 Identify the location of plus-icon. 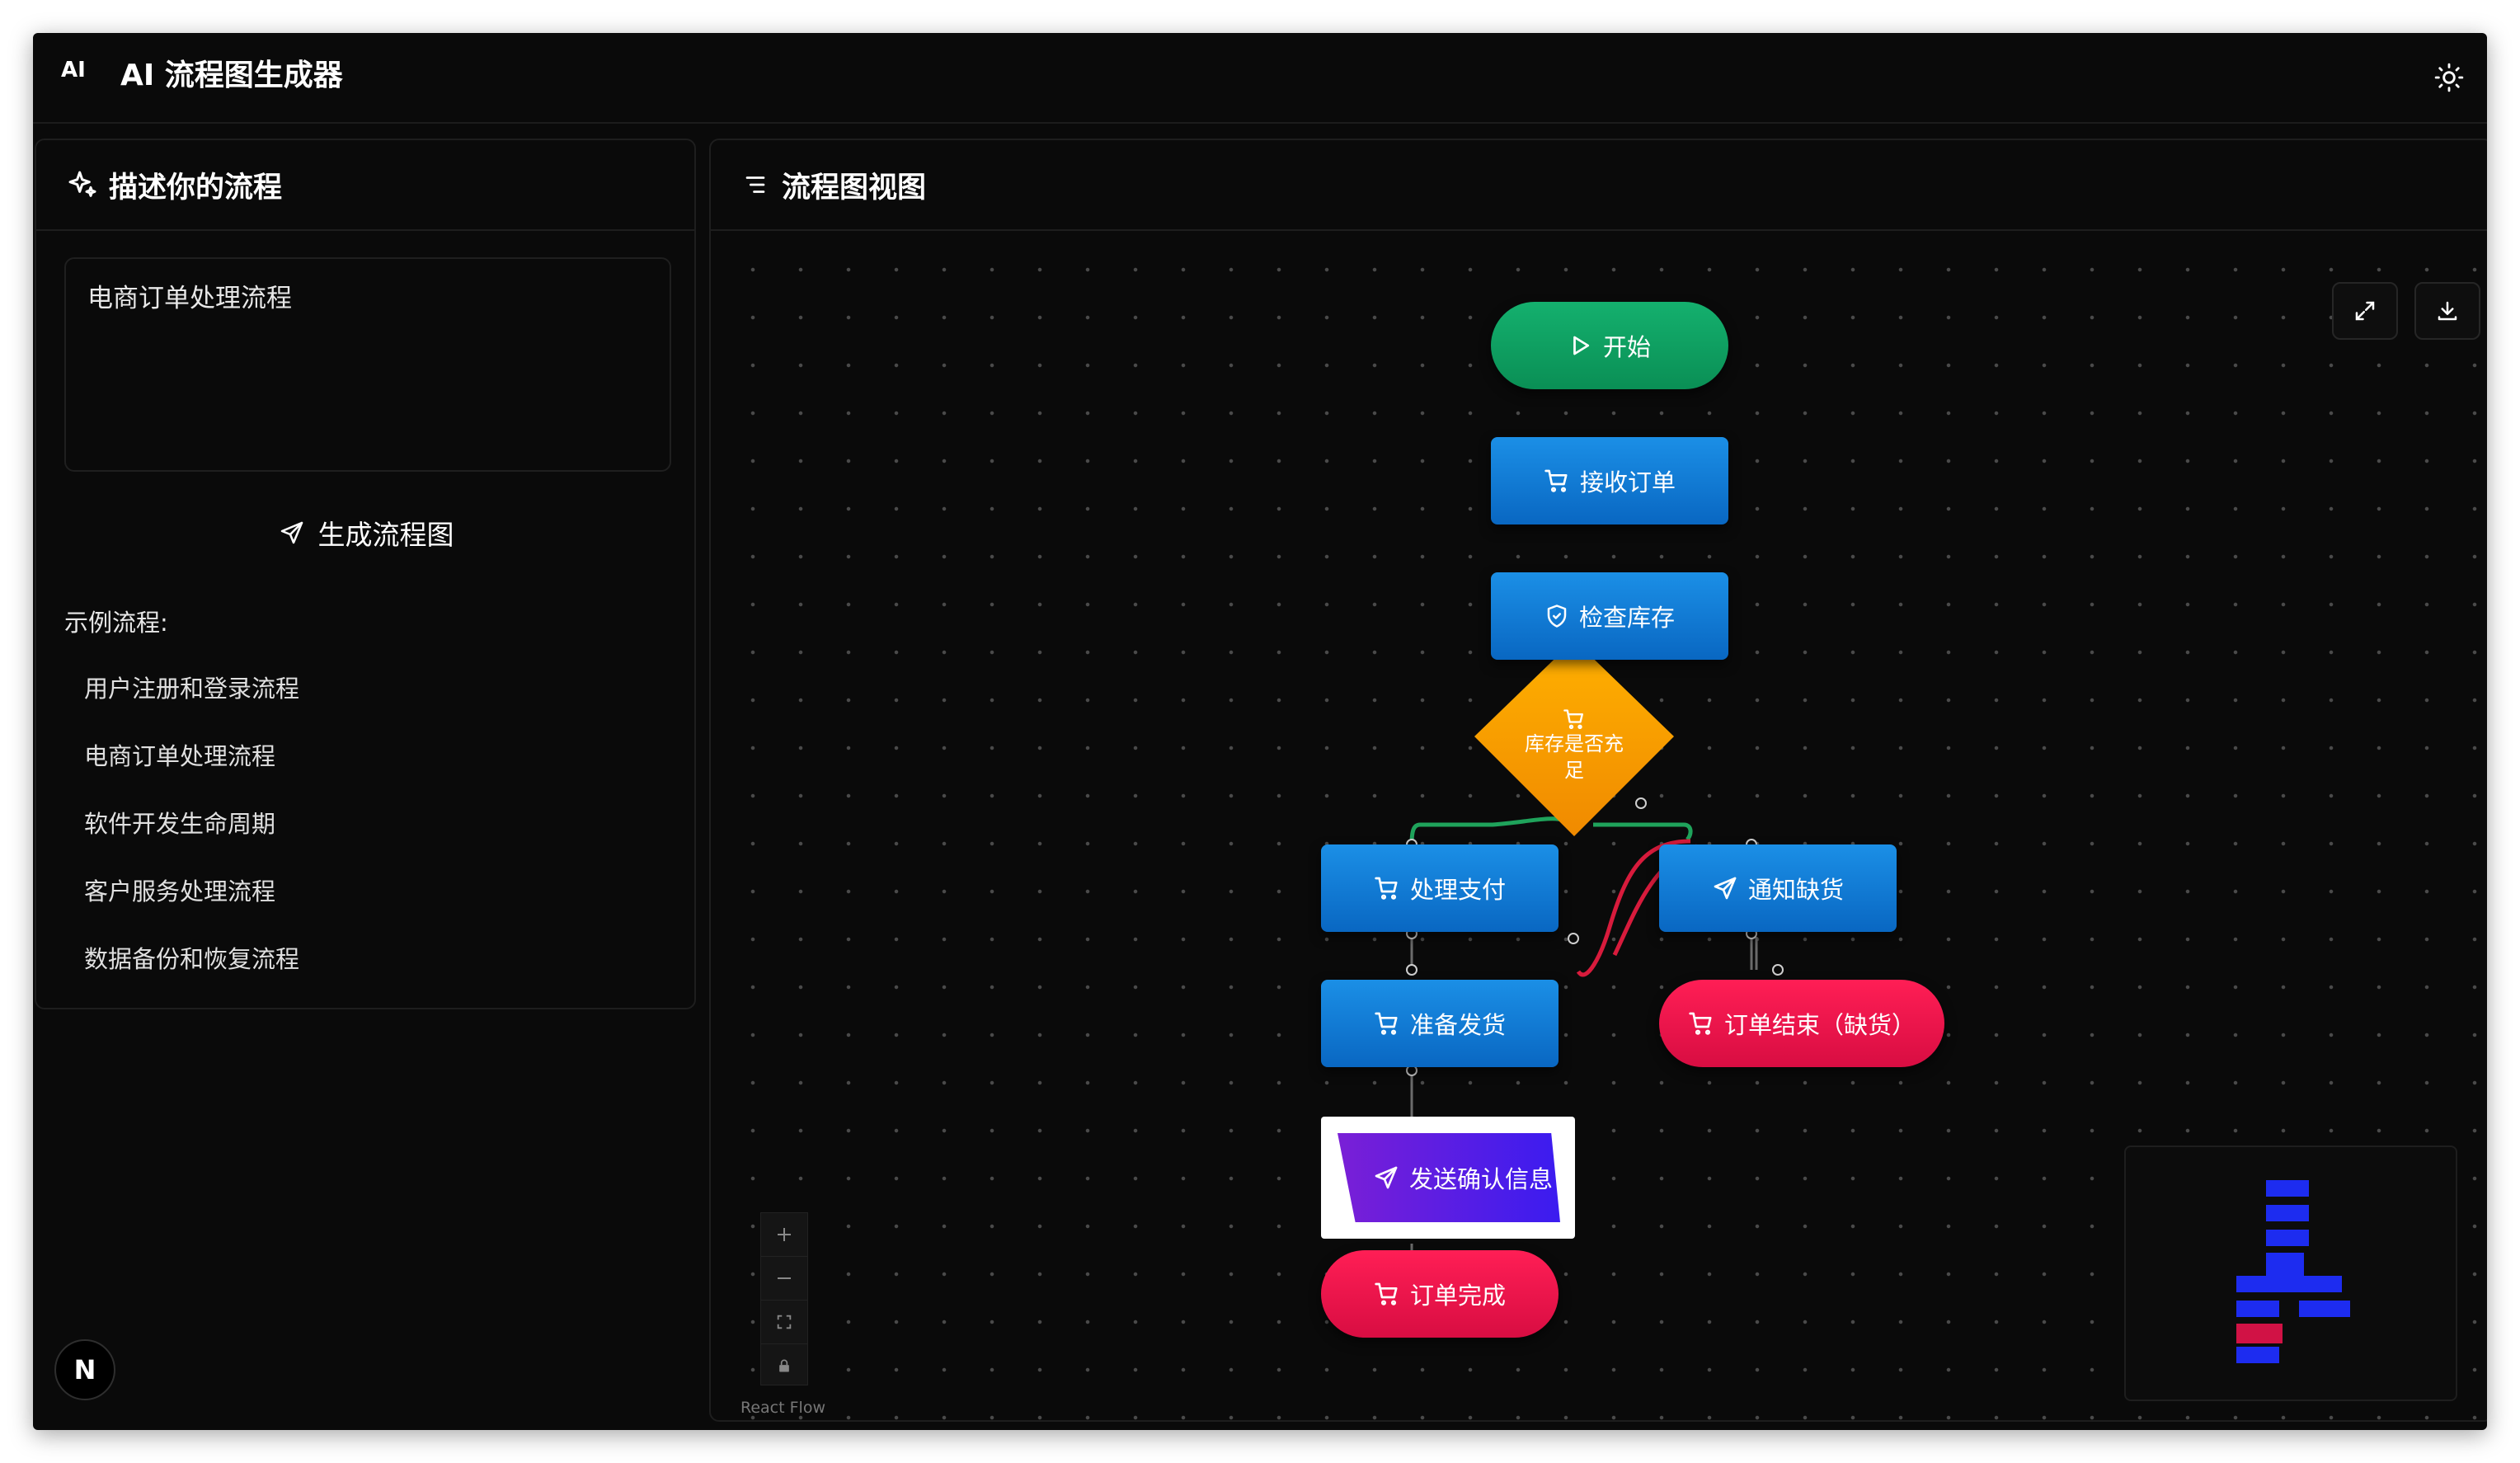
(784, 1234).